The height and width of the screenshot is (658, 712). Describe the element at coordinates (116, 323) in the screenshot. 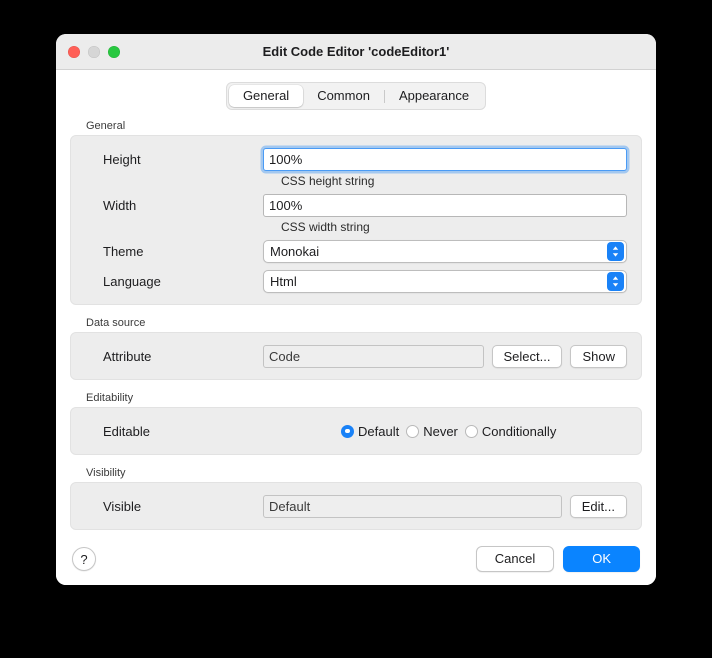

I see `data-source-group-title: Data source` at that location.